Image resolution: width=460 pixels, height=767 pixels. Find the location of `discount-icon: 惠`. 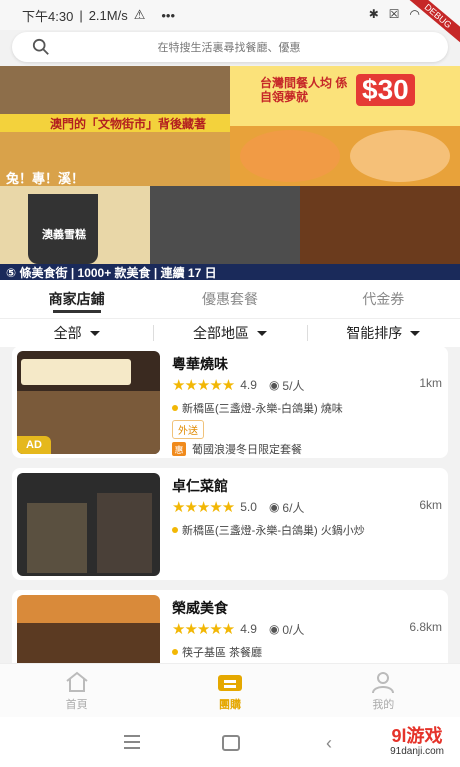

discount-icon: 惠 is located at coordinates (179, 449).